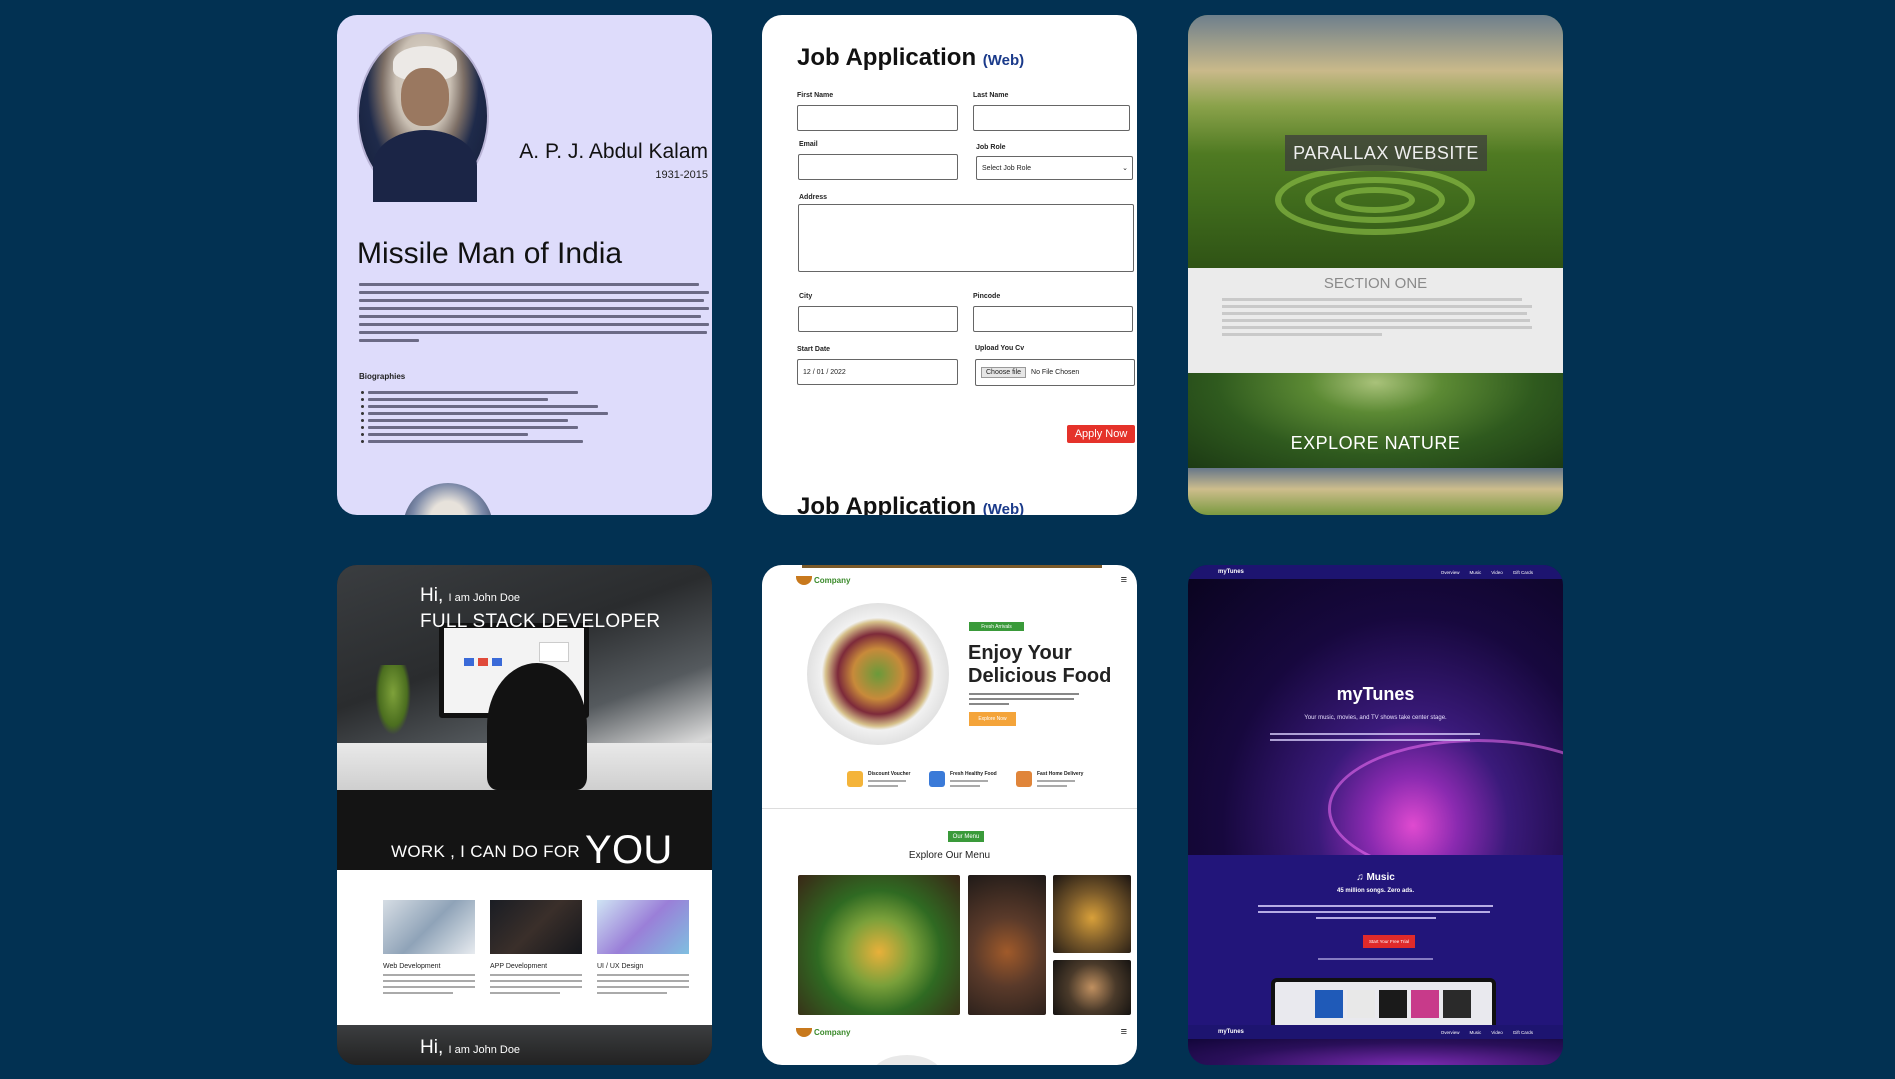  I want to click on feature-delivery: Fast Home Delivery, so click(1049, 779).